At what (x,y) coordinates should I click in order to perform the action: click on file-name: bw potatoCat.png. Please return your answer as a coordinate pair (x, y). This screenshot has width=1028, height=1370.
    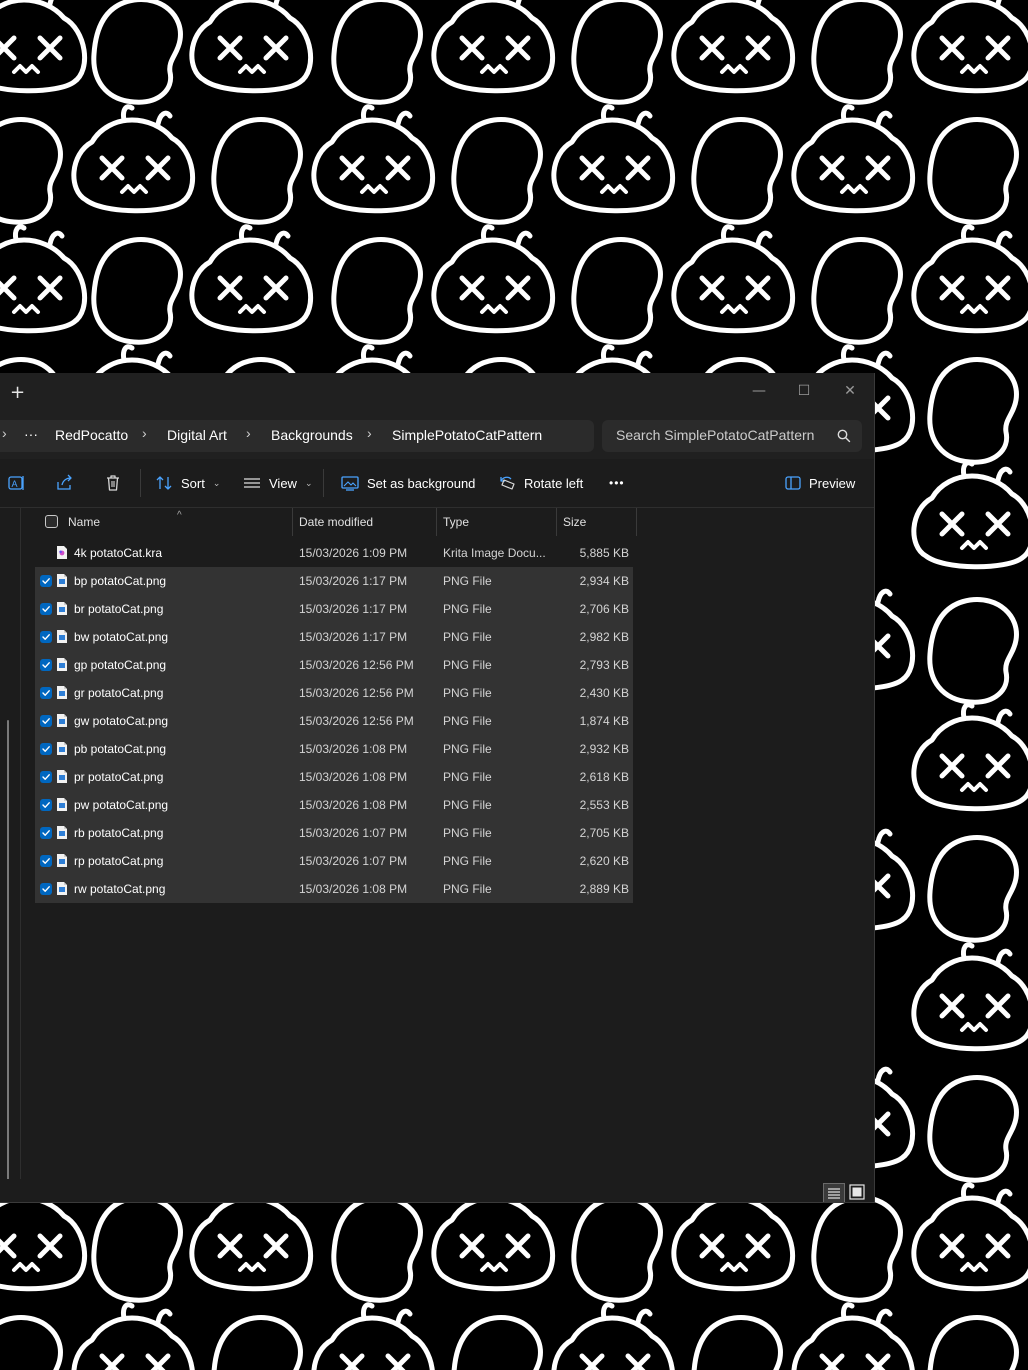
    Looking at the image, I should click on (121, 637).